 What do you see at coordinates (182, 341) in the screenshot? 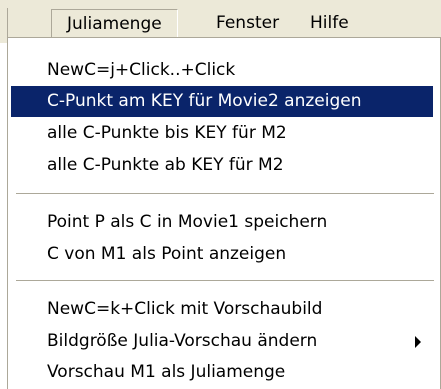
I see `menu-item-label: Bildgröße Julia-Vorschau ändern` at bounding box center [182, 341].